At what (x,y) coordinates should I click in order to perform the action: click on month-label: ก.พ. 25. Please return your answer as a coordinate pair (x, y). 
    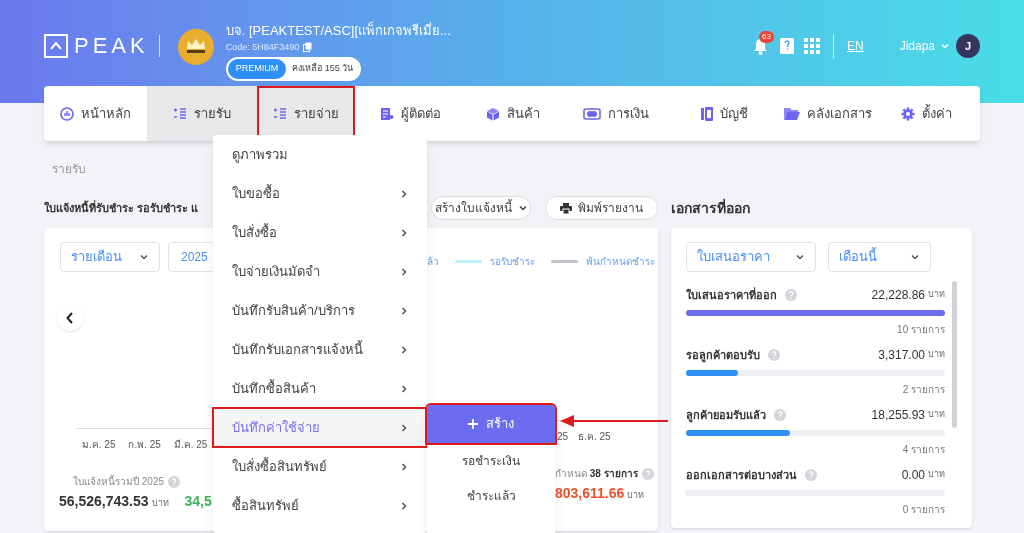
    Looking at the image, I should click on (144, 445).